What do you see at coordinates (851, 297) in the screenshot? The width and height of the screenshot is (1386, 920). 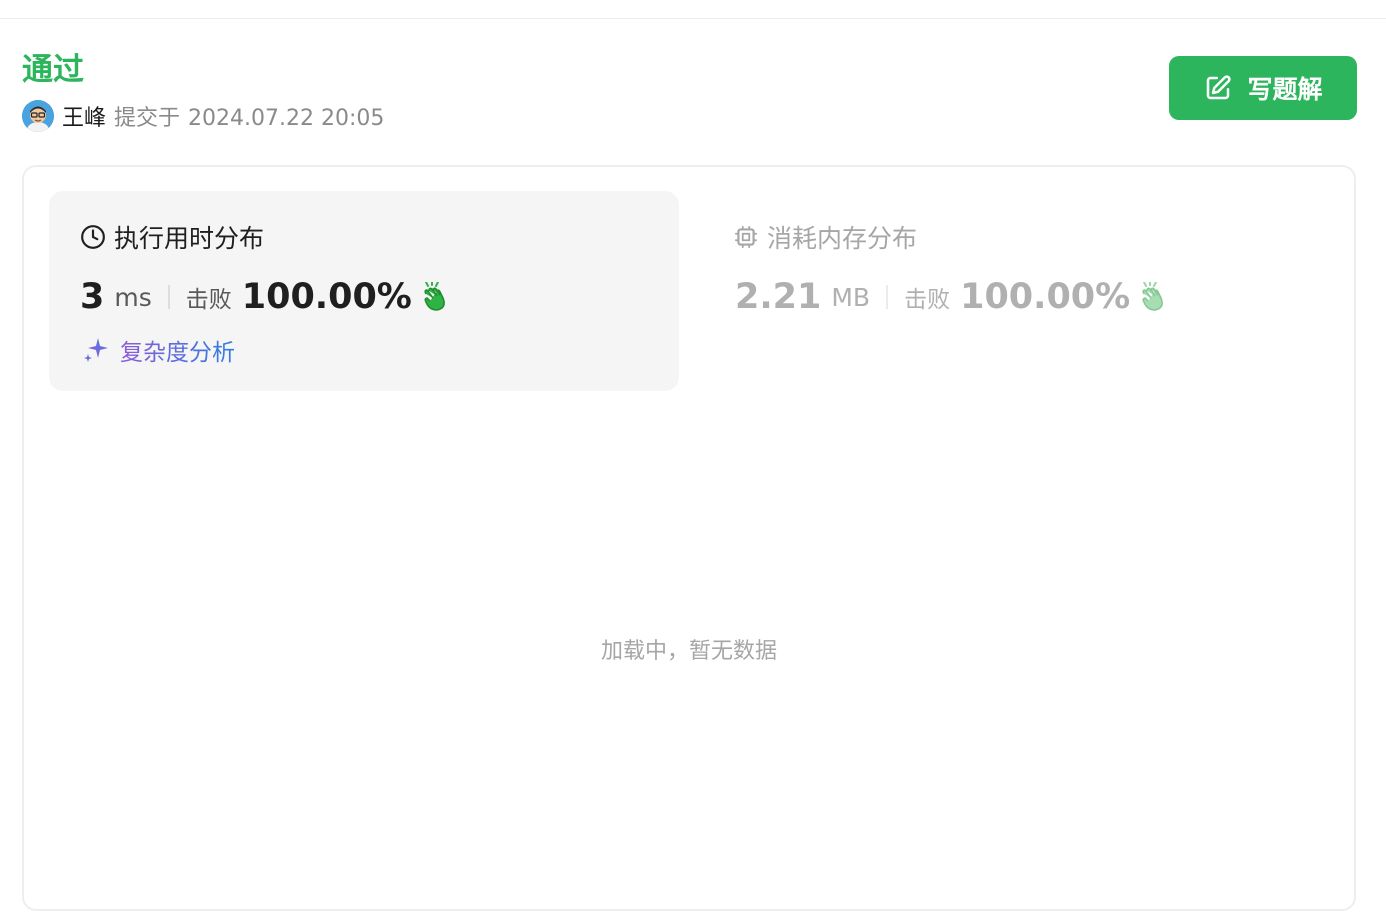 I see `memory-unit: MB` at bounding box center [851, 297].